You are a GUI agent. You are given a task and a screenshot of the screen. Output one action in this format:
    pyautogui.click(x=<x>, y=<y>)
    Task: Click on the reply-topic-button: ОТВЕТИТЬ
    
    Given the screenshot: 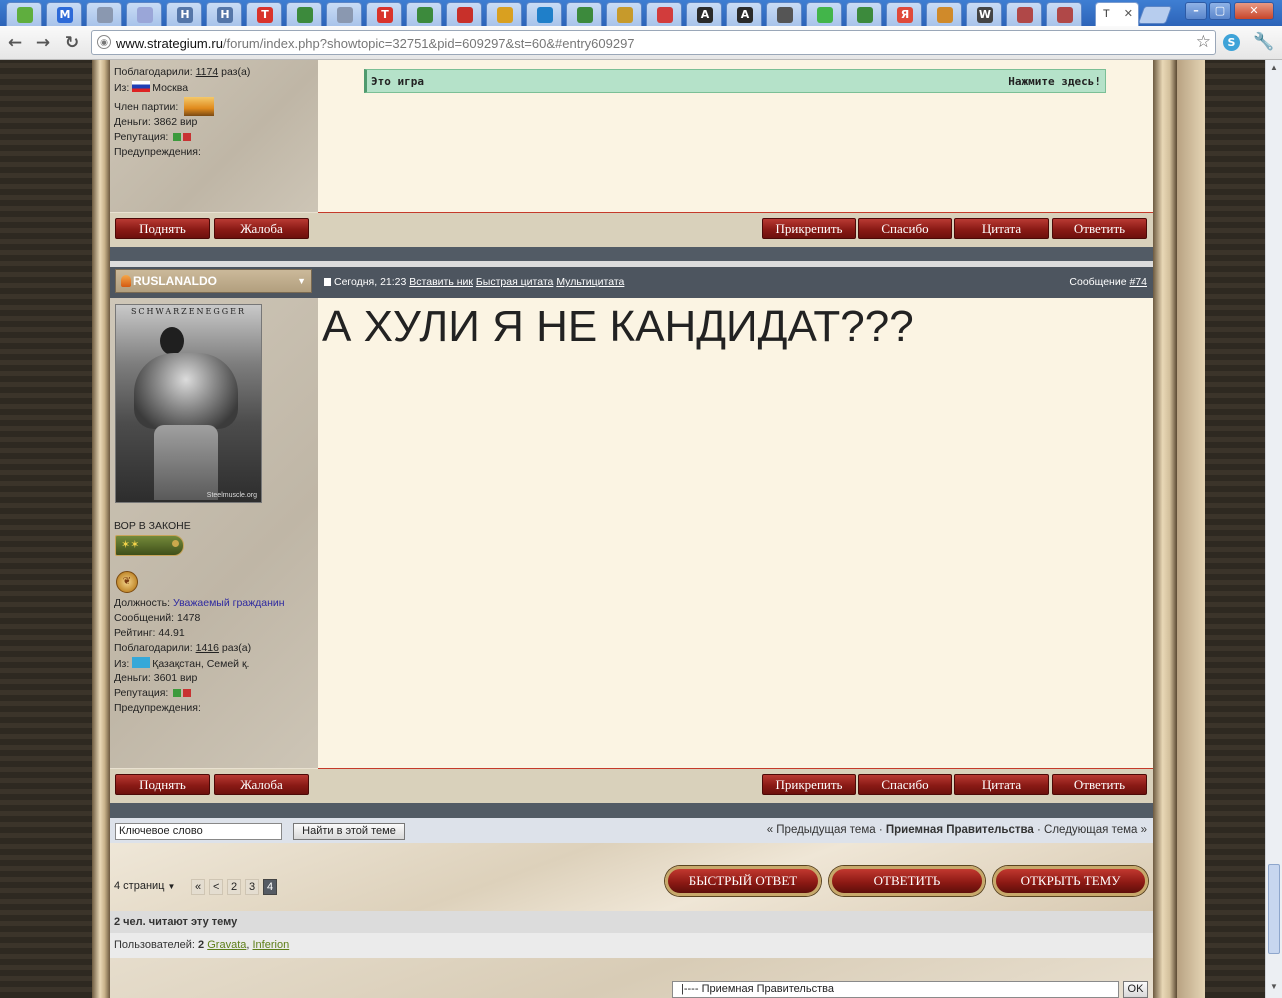 What is the action you would take?
    pyautogui.click(x=907, y=881)
    